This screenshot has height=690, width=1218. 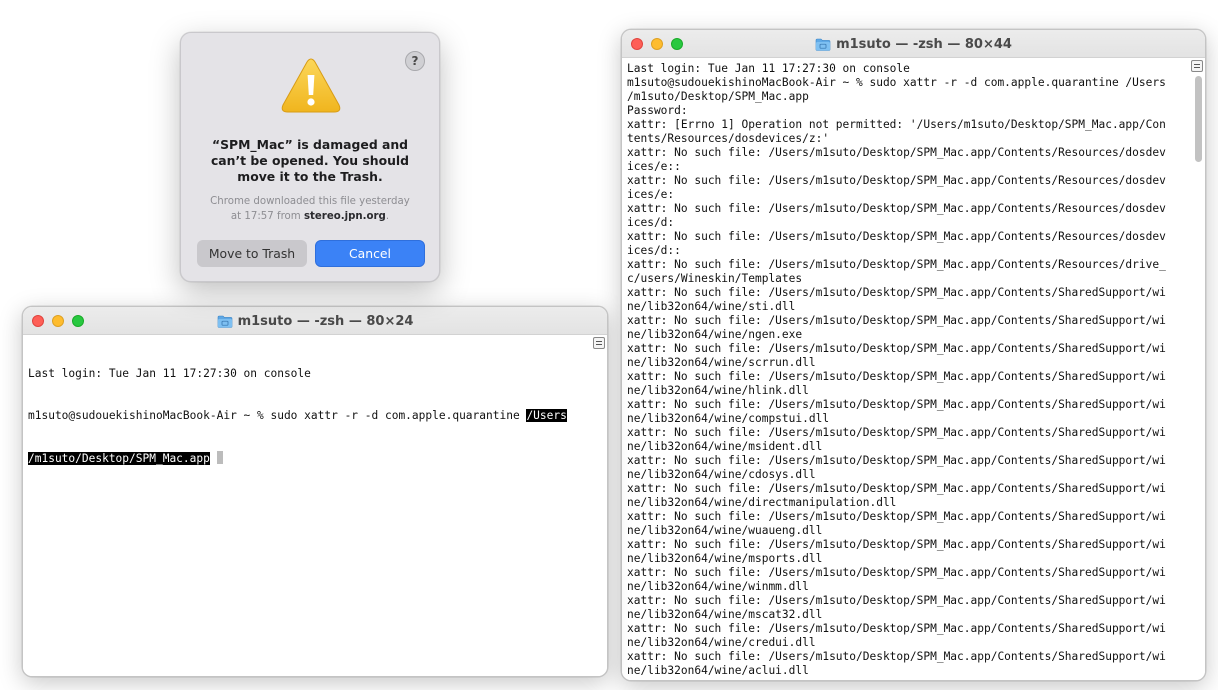 What do you see at coordinates (718, 586) in the screenshot?
I see `terminal-line: ne/lib32on64/wine/winmm.dll` at bounding box center [718, 586].